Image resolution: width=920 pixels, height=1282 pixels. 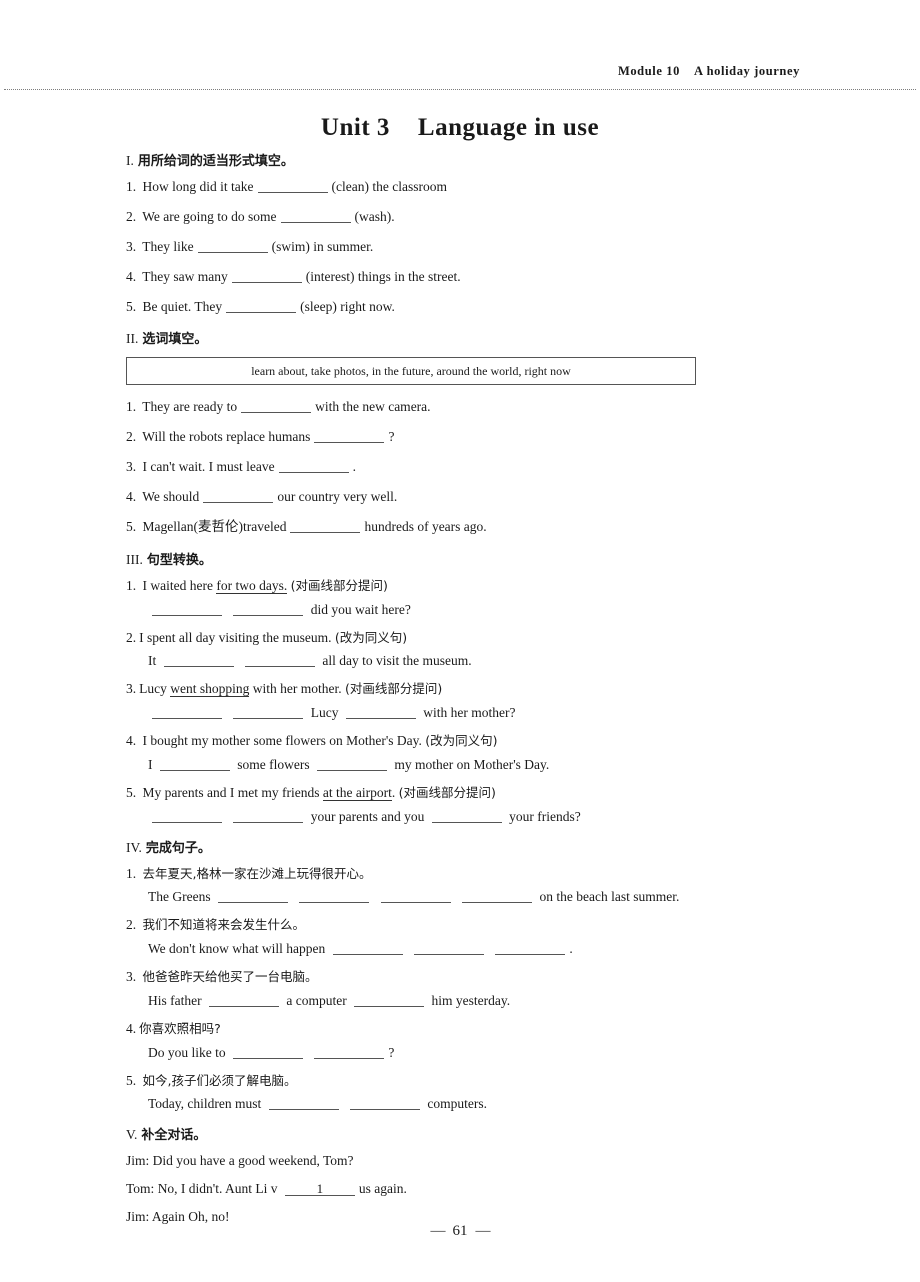 What do you see at coordinates (171, 496) in the screenshot?
I see `item-text-pre: We should` at bounding box center [171, 496].